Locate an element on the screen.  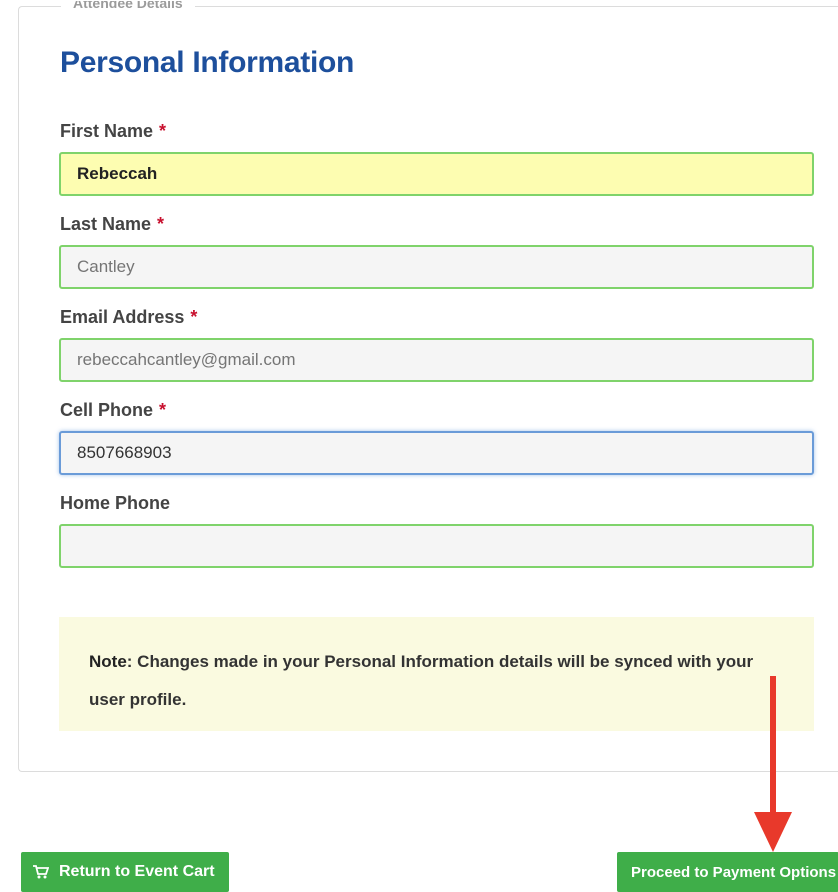
return-button-label: Return to Event Cart is located at coordinates (137, 871).